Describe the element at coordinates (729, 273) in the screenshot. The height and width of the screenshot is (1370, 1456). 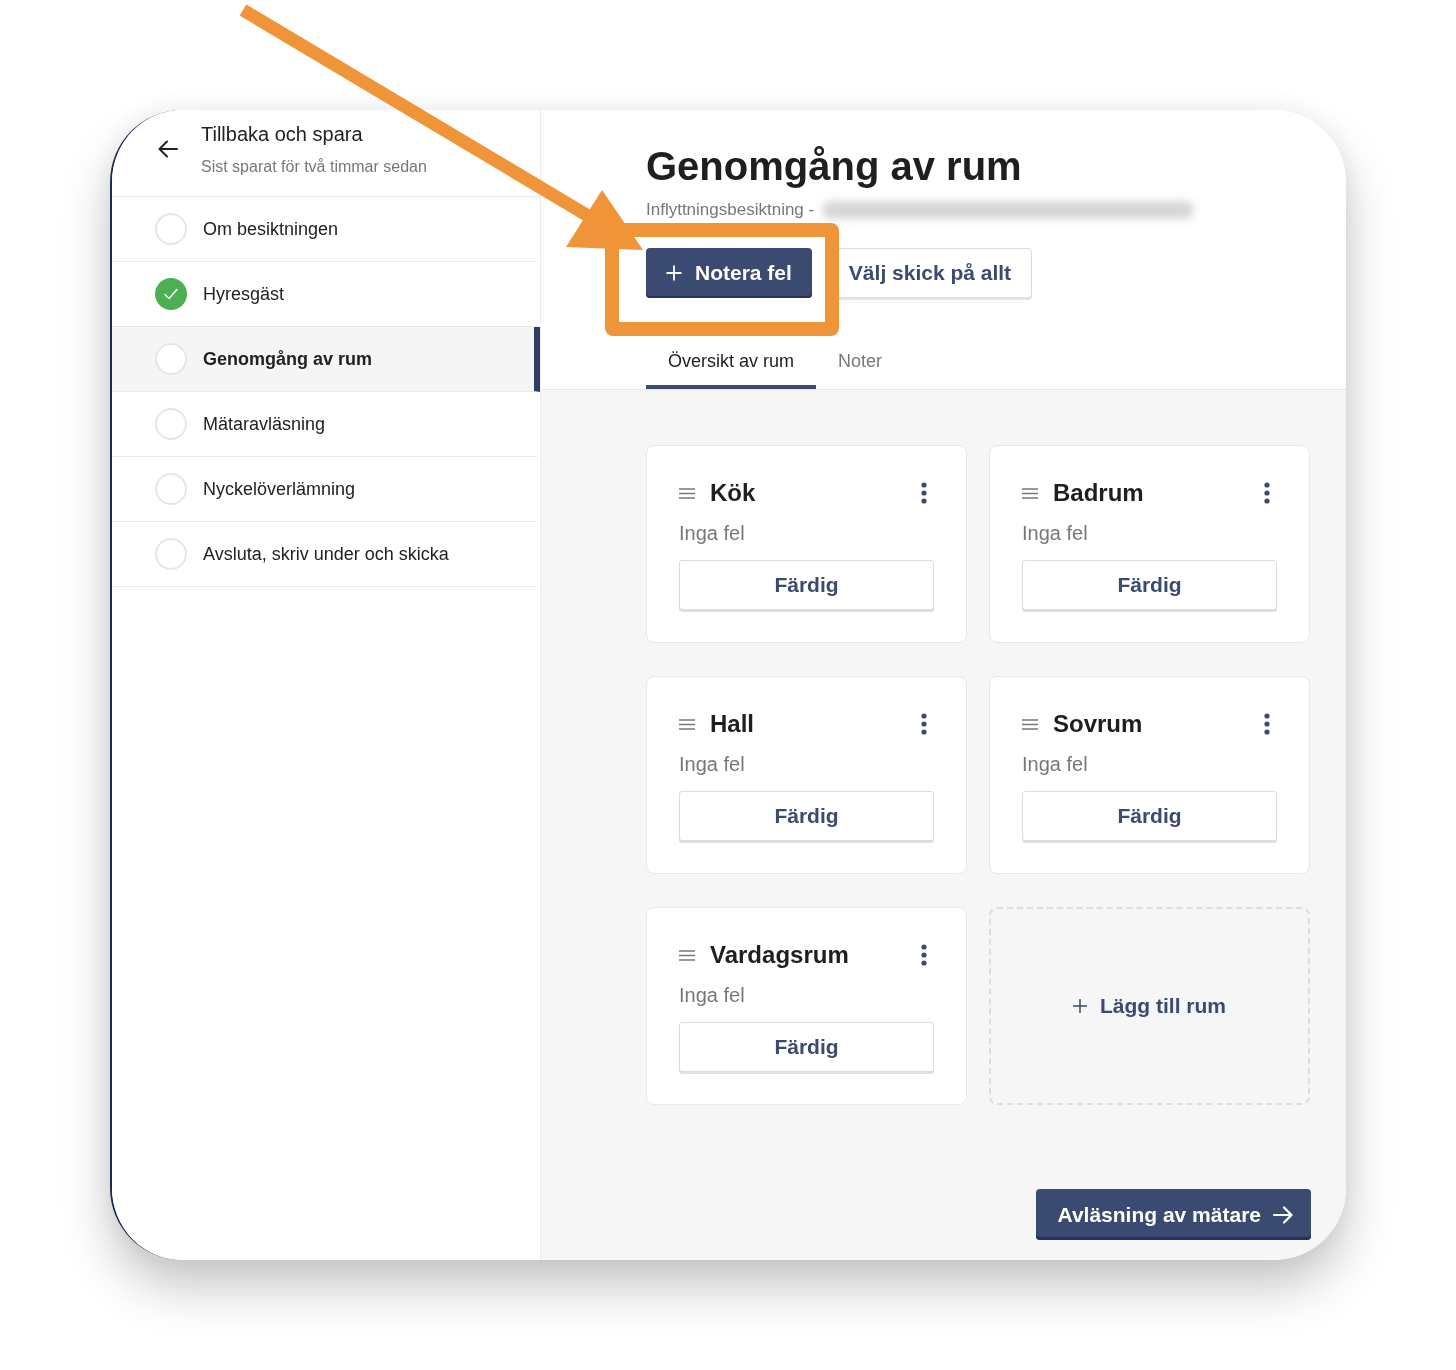
I see `add-note-button: Notera fel` at that location.